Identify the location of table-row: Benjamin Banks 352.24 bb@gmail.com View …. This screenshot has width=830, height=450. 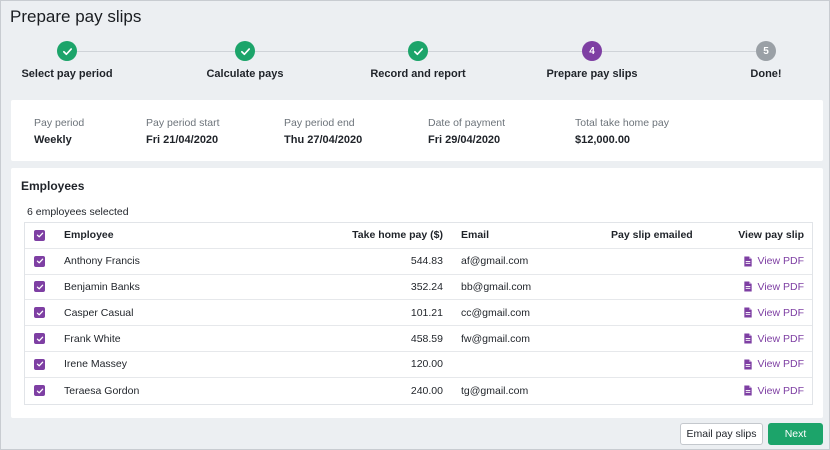
(418, 288).